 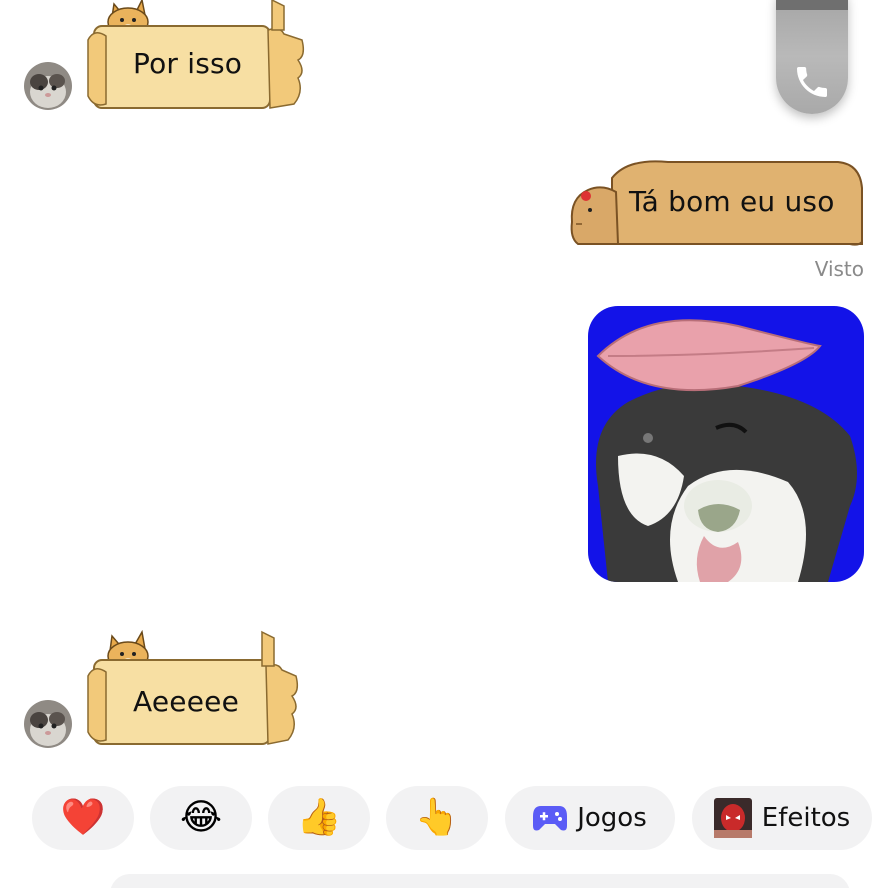 I want to click on laughing-emoji: 😂, so click(x=201, y=817).